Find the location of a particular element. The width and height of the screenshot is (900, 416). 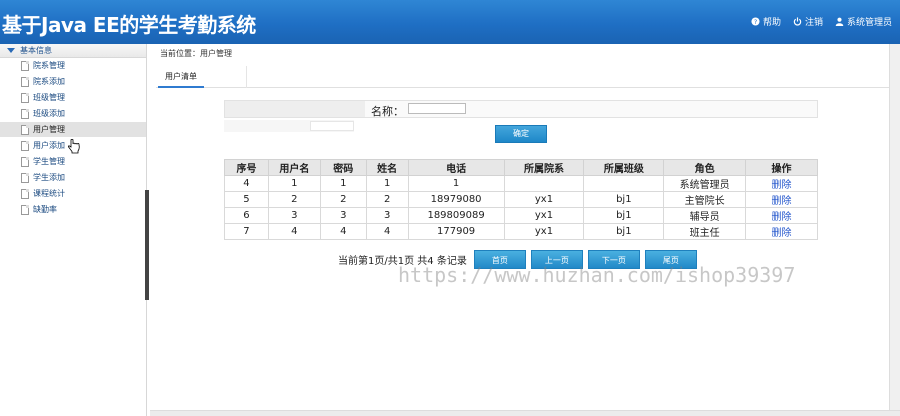

sidebar-item-course-stats: 课程统计 is located at coordinates (73, 194).